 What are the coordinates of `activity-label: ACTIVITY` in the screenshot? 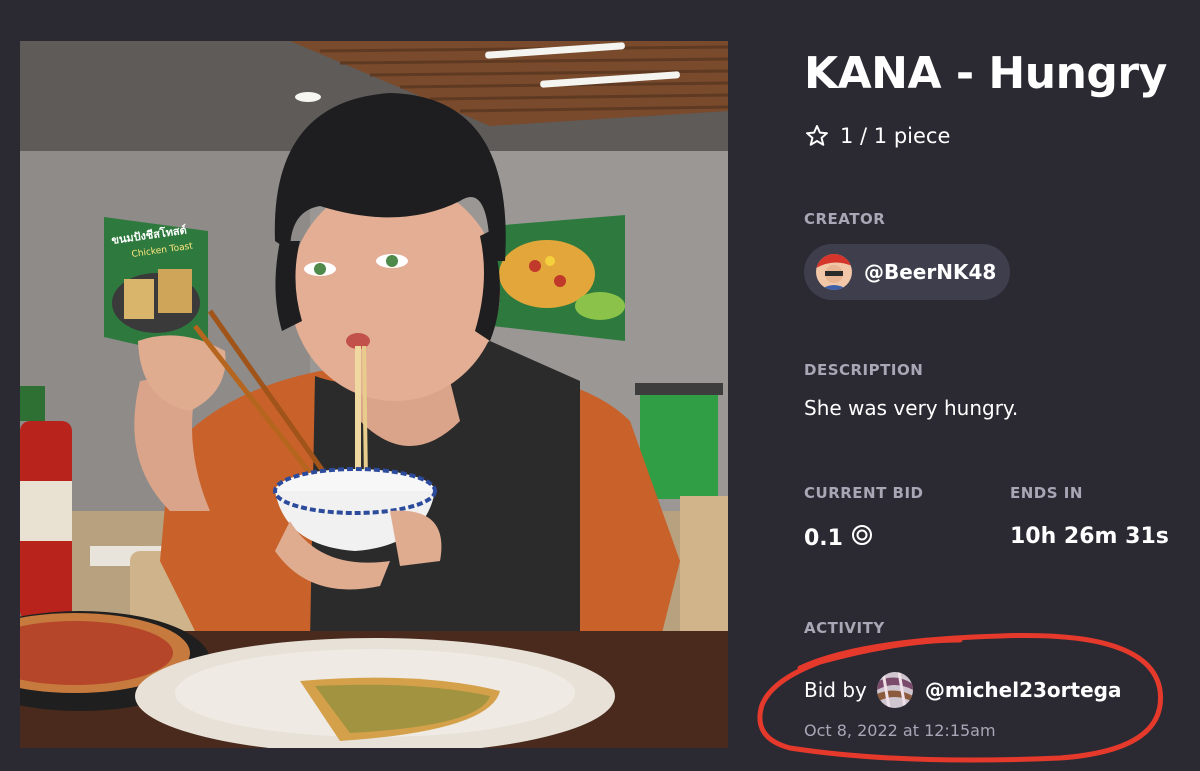 It's located at (844, 628).